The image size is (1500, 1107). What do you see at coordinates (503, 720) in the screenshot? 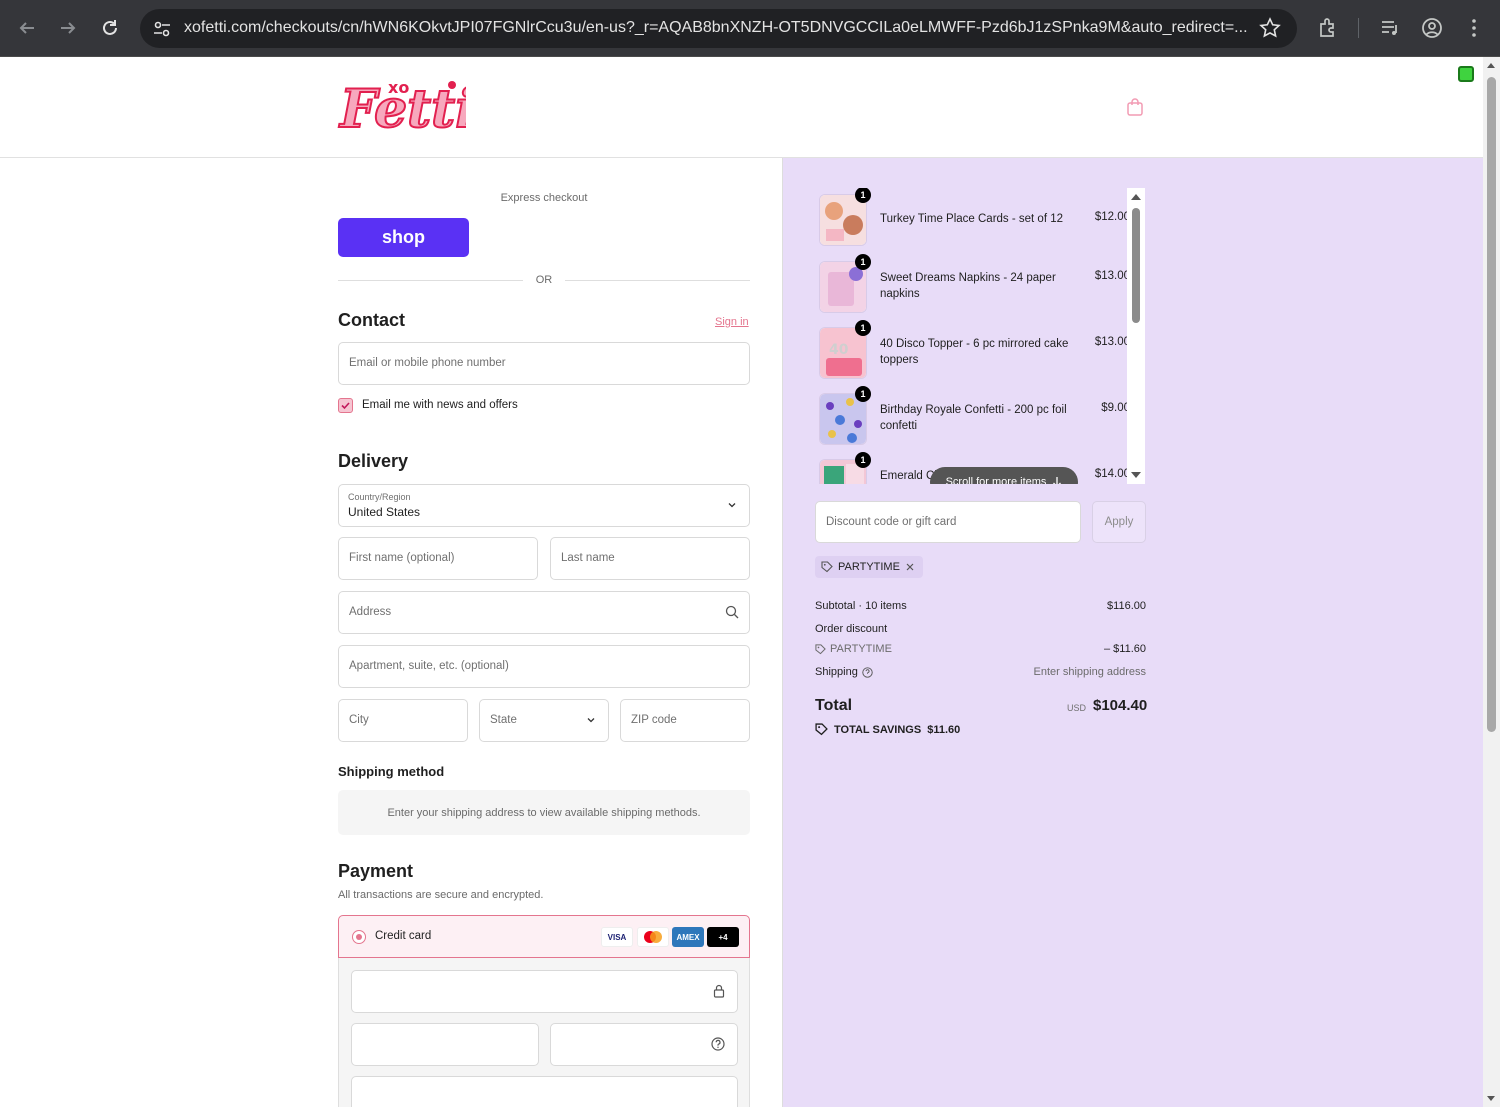
I see `state-placeholder: State` at bounding box center [503, 720].